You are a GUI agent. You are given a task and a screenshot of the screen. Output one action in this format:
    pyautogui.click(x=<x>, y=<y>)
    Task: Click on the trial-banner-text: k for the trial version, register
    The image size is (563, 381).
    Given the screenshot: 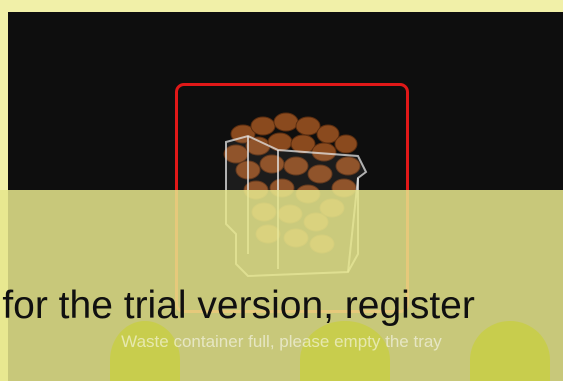 What is the action you would take?
    pyautogui.click(x=237, y=305)
    